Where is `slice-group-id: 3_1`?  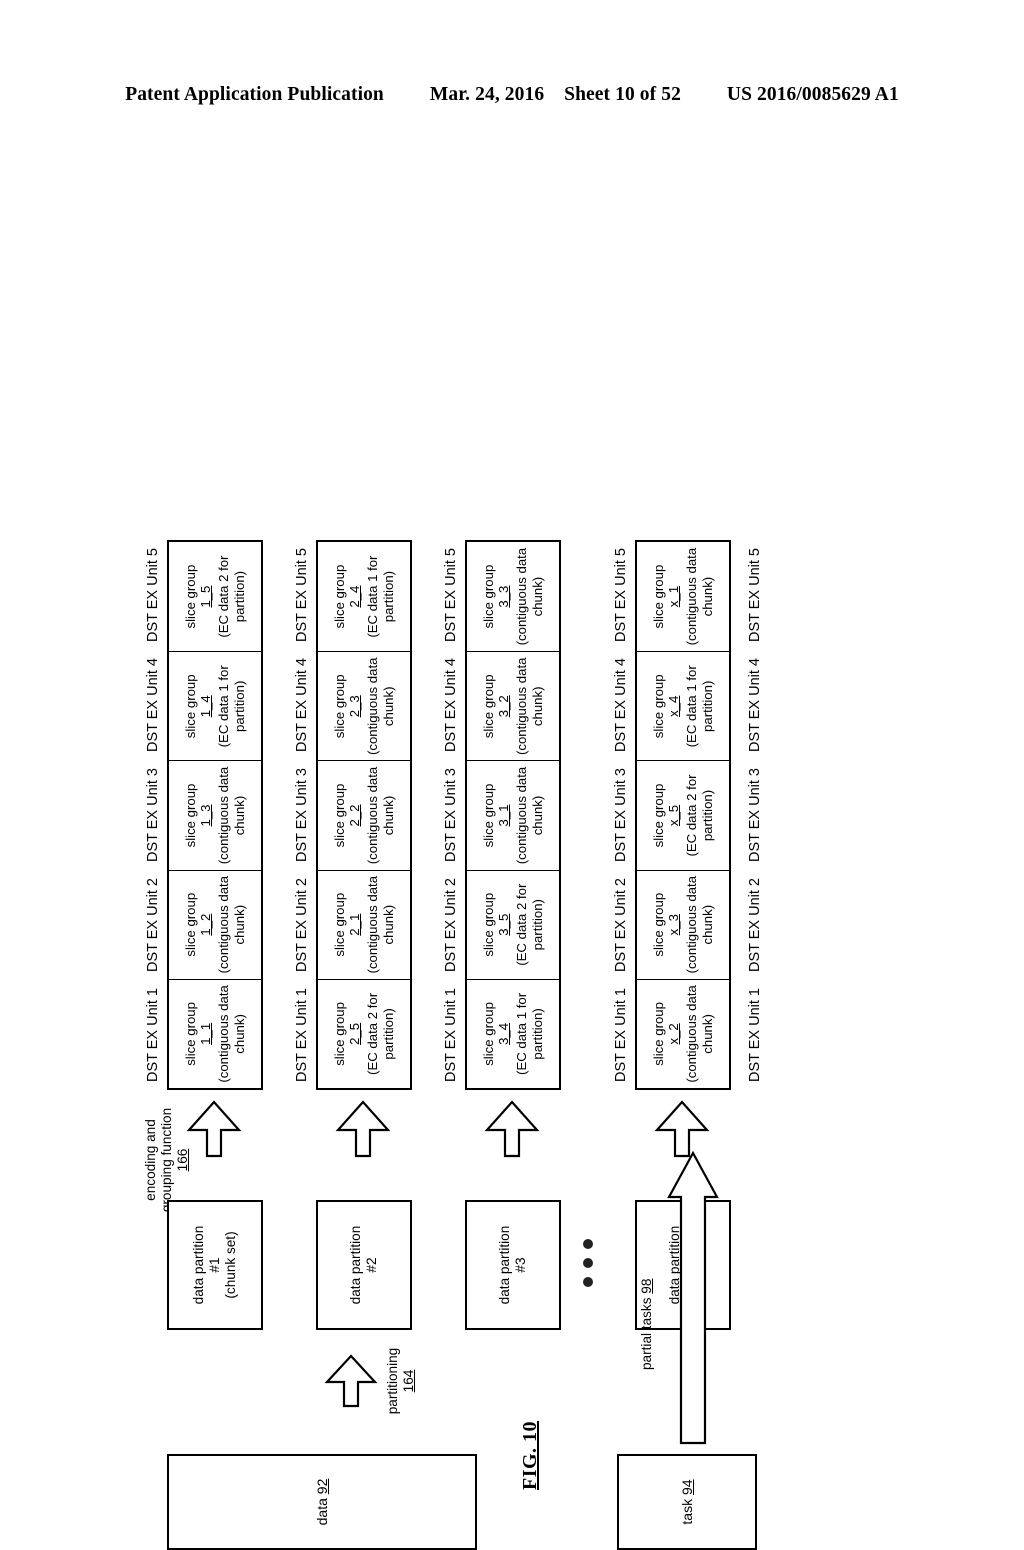
slice-group-id: 3_1 is located at coordinates (504, 815).